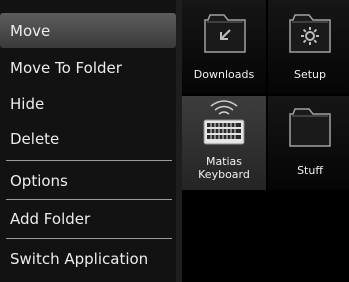 Image resolution: width=349 pixels, height=282 pixels. Describe the element at coordinates (88, 180) in the screenshot. I see `menu-item-options: Options` at that location.